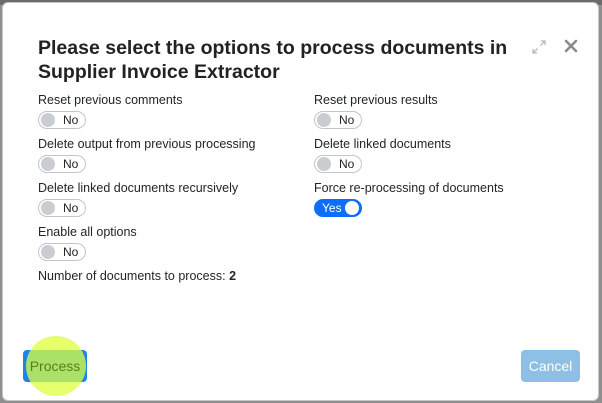 The width and height of the screenshot is (602, 403). I want to click on option-reset-previous-results: Reset previous results No, so click(376, 111).